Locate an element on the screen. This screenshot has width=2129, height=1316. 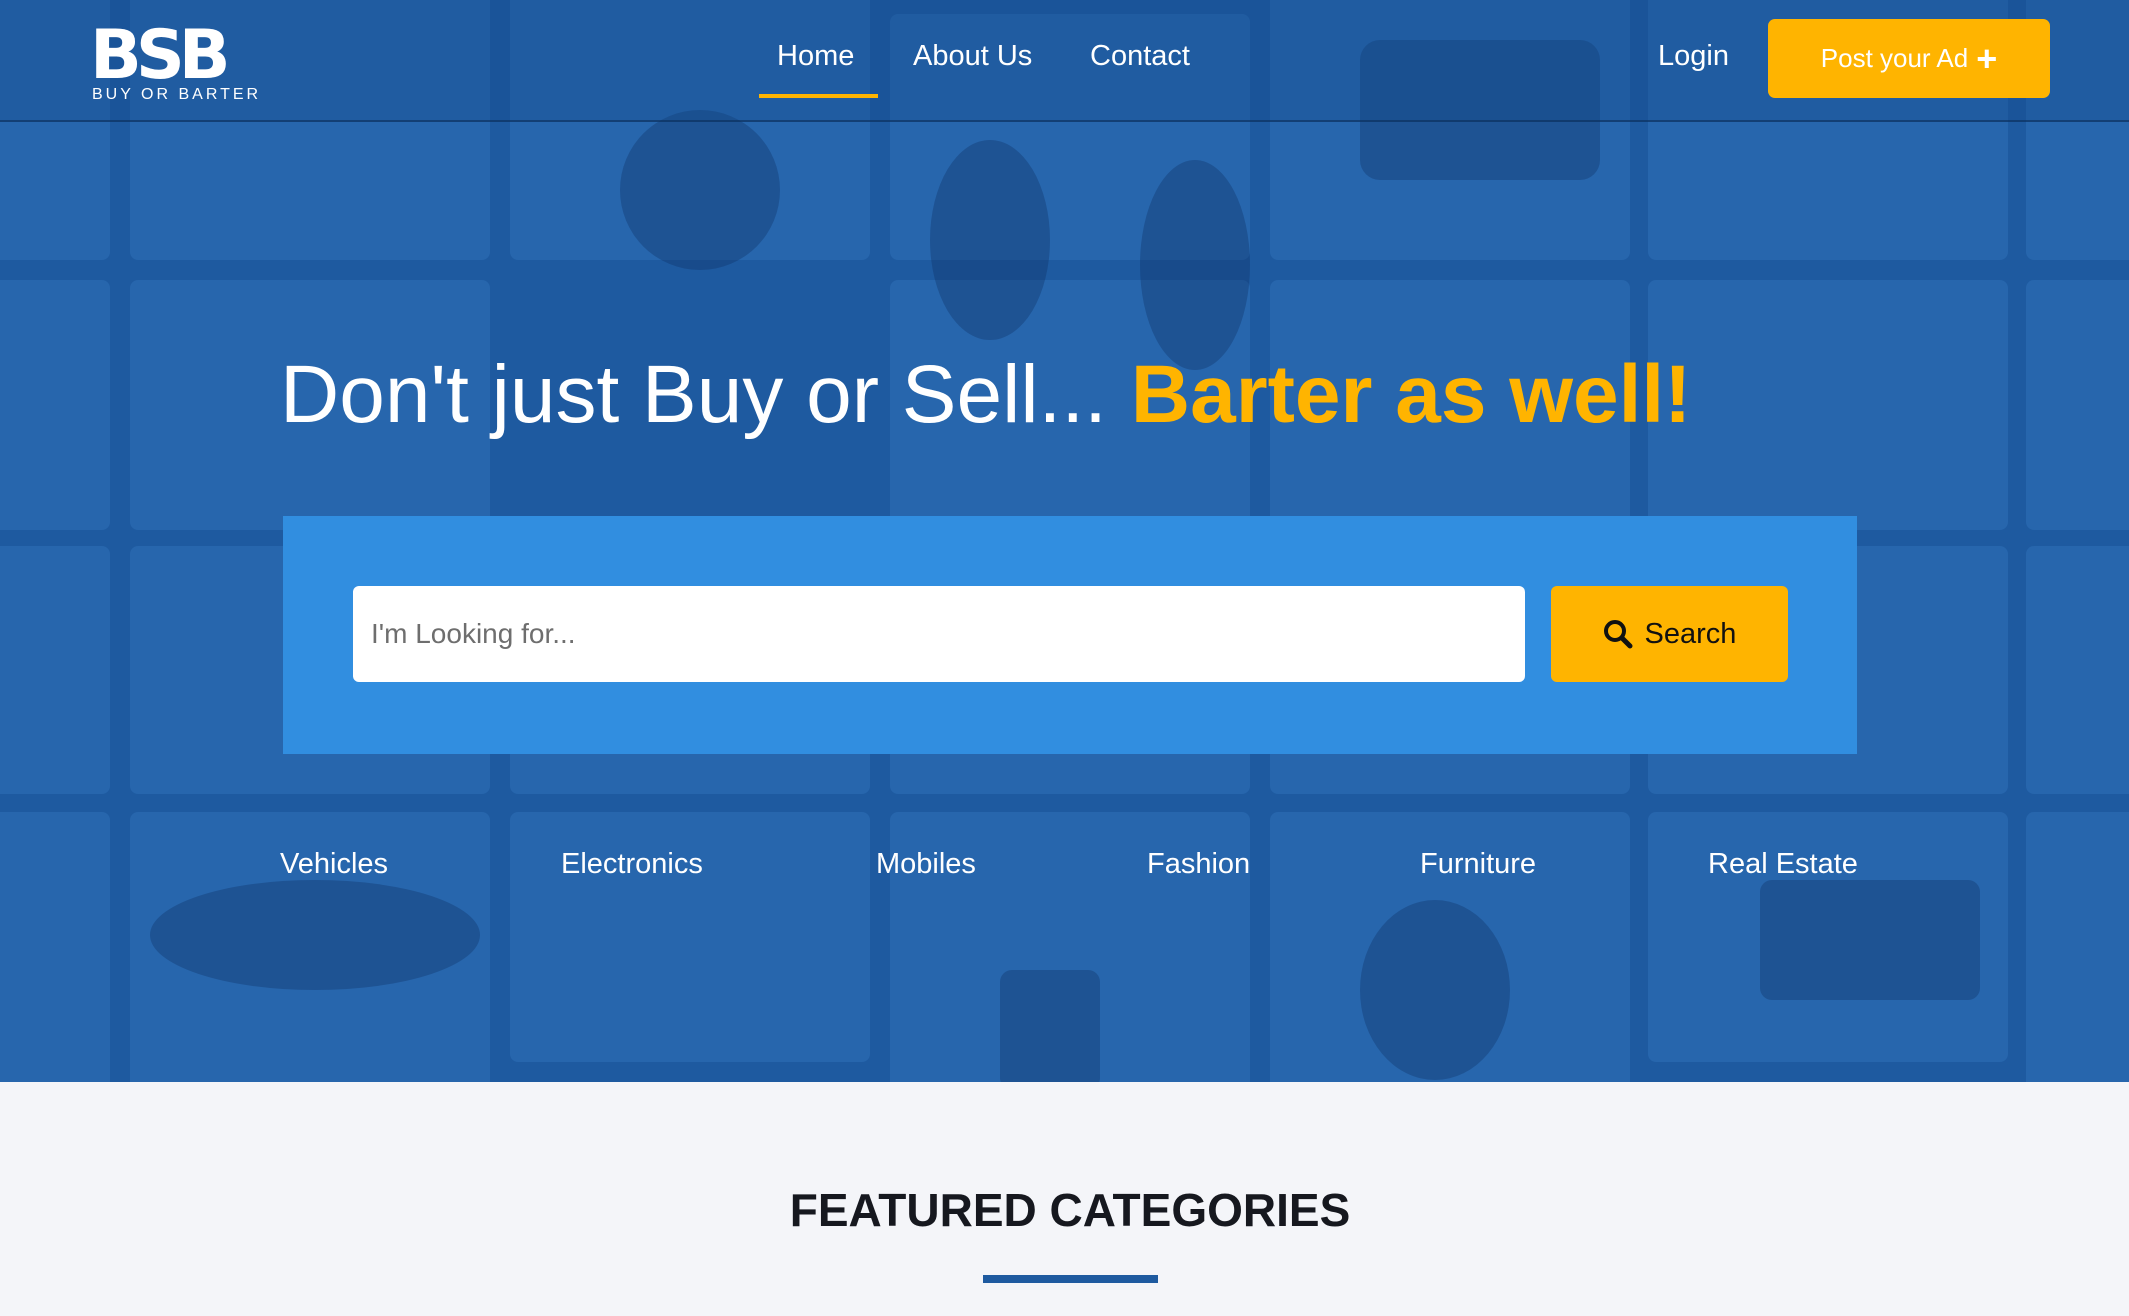
category-fashion: Fashion is located at coordinates (1198, 864).